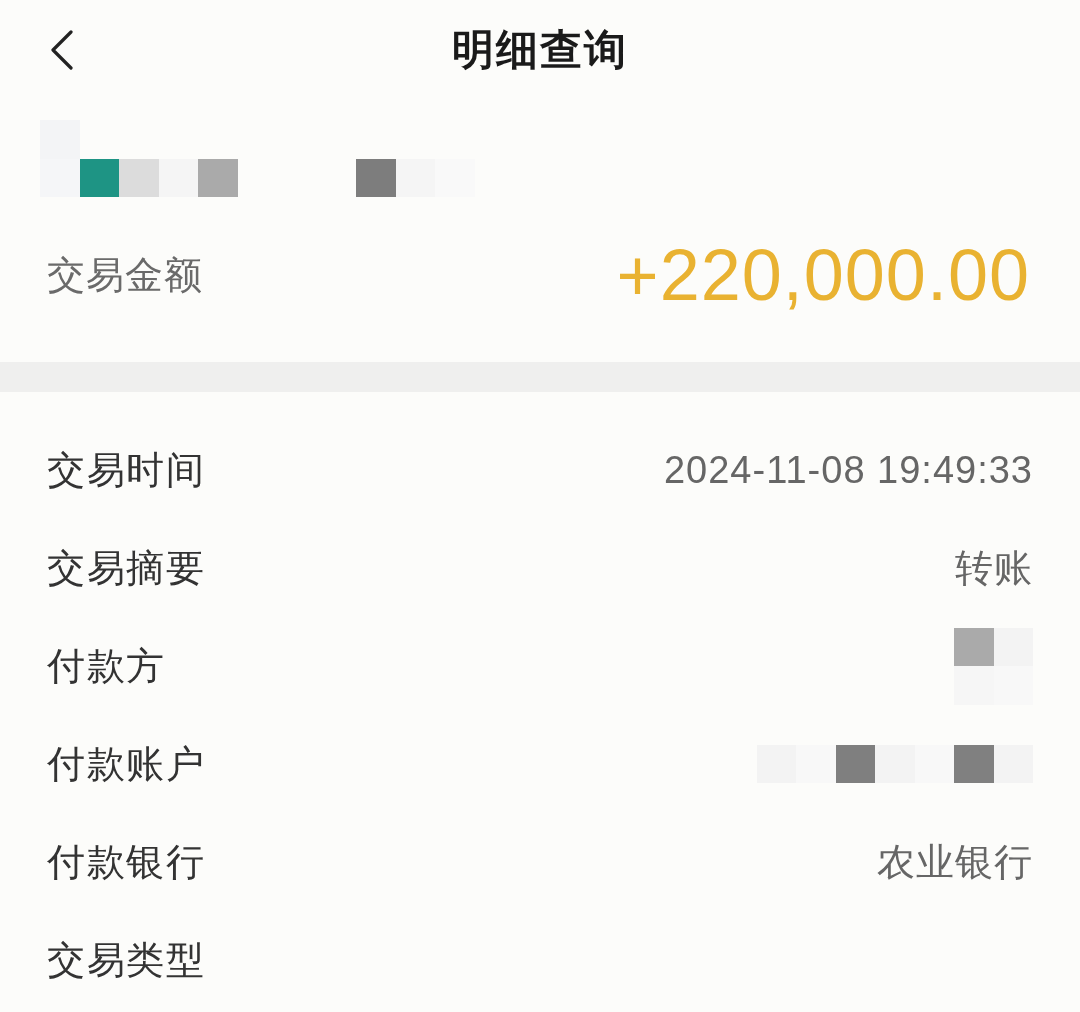 The width and height of the screenshot is (1080, 1012). What do you see at coordinates (540, 50) in the screenshot?
I see `page-title: 明细查询` at bounding box center [540, 50].